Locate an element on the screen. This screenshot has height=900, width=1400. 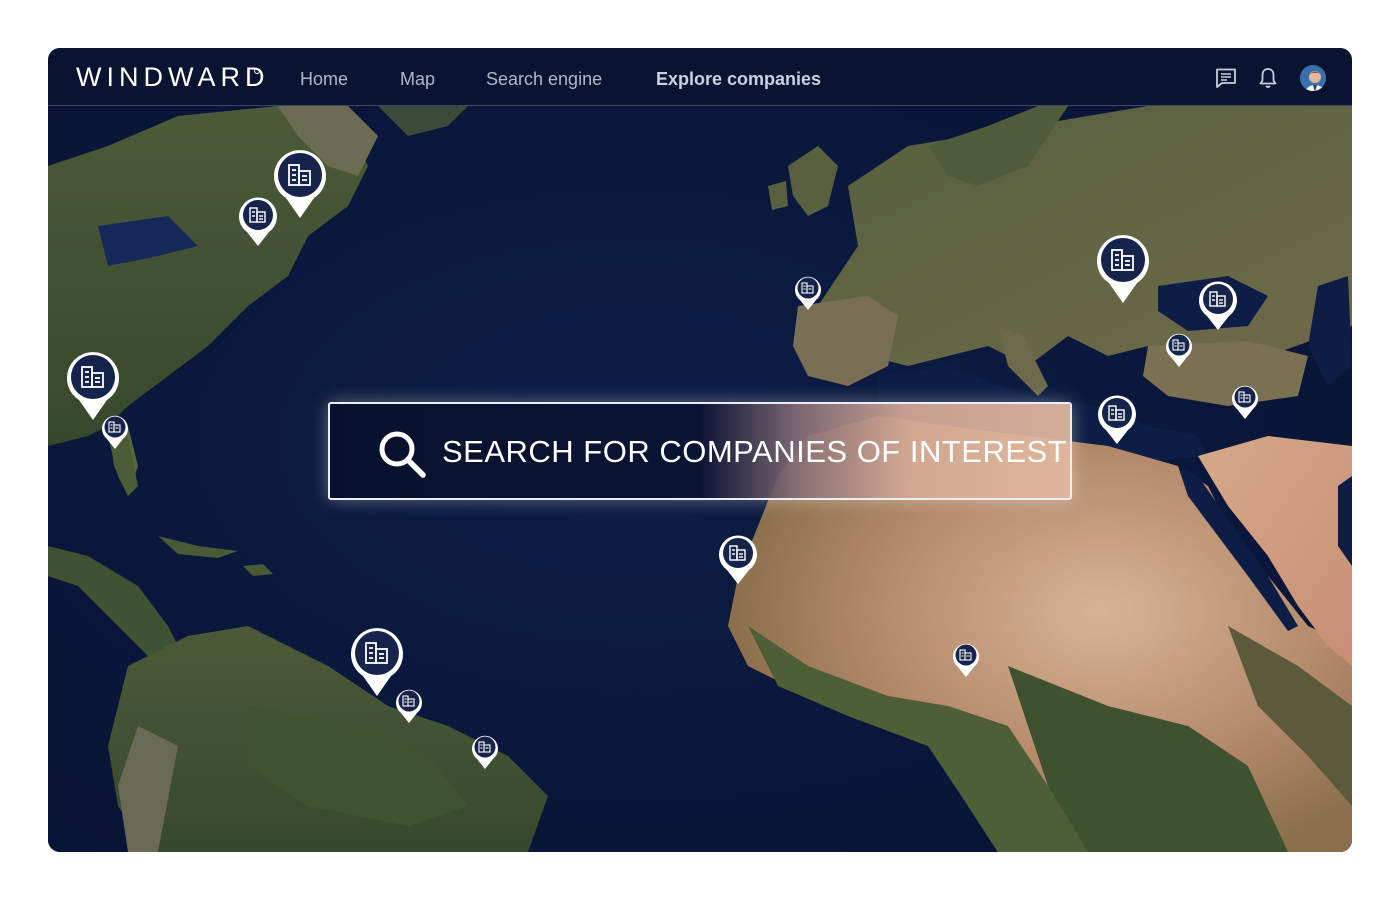
logo-mark-icon is located at coordinates (257, 71).